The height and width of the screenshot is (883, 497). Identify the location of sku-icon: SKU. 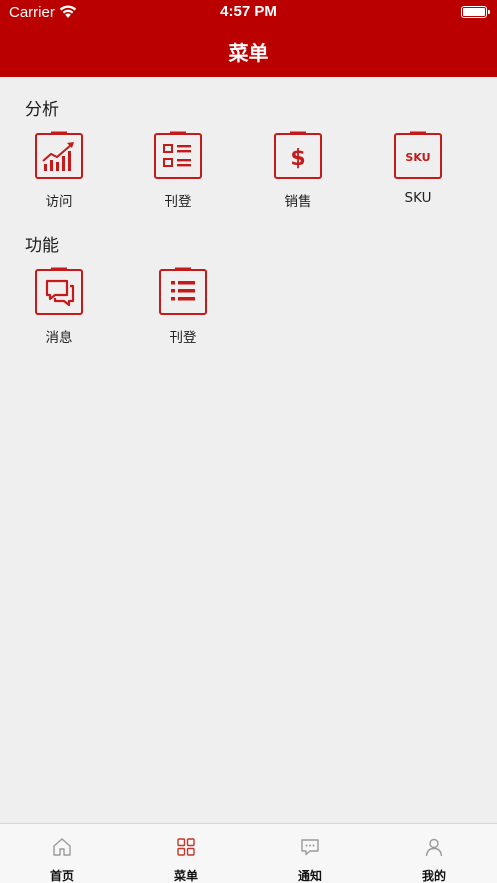
(418, 155).